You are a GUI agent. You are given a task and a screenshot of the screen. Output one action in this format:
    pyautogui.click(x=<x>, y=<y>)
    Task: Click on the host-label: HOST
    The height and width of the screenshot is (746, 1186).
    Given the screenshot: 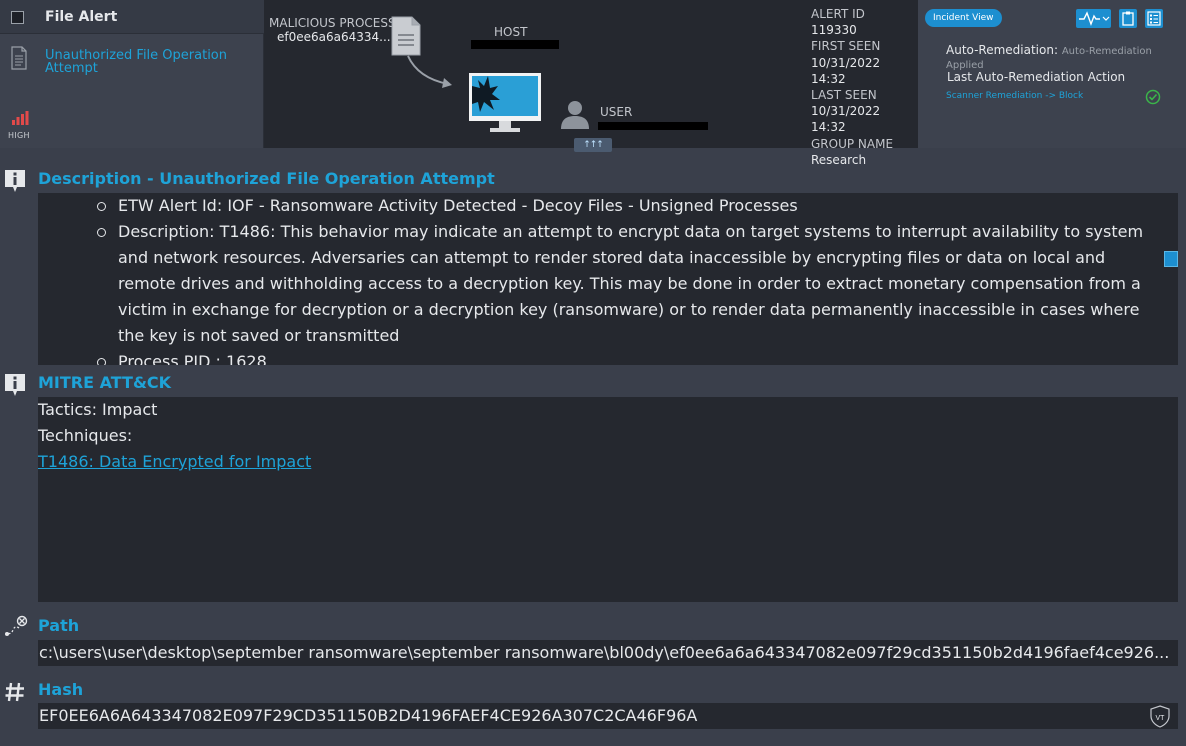 What is the action you would take?
    pyautogui.click(x=511, y=32)
    